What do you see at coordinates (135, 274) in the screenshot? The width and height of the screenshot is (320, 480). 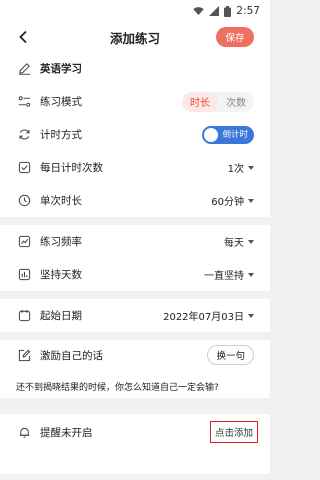 I see `persist-row: 坚持天数 一直坚持` at bounding box center [135, 274].